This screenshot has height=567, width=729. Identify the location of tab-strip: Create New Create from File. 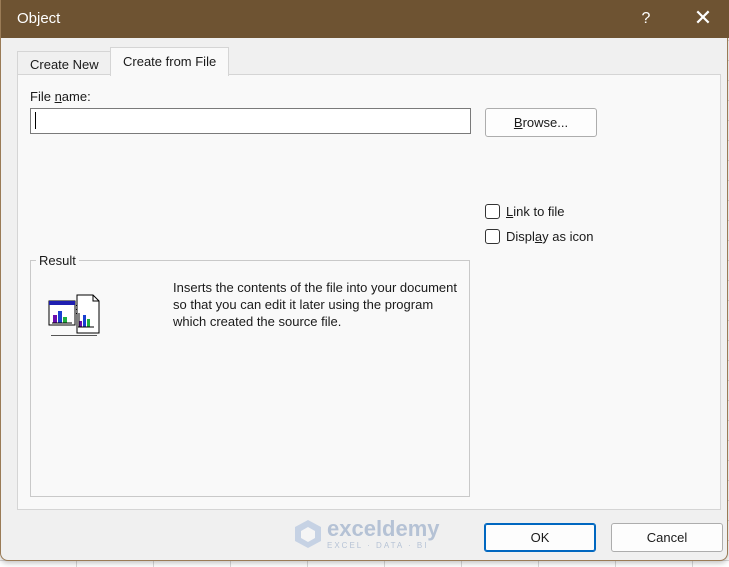
(369, 61).